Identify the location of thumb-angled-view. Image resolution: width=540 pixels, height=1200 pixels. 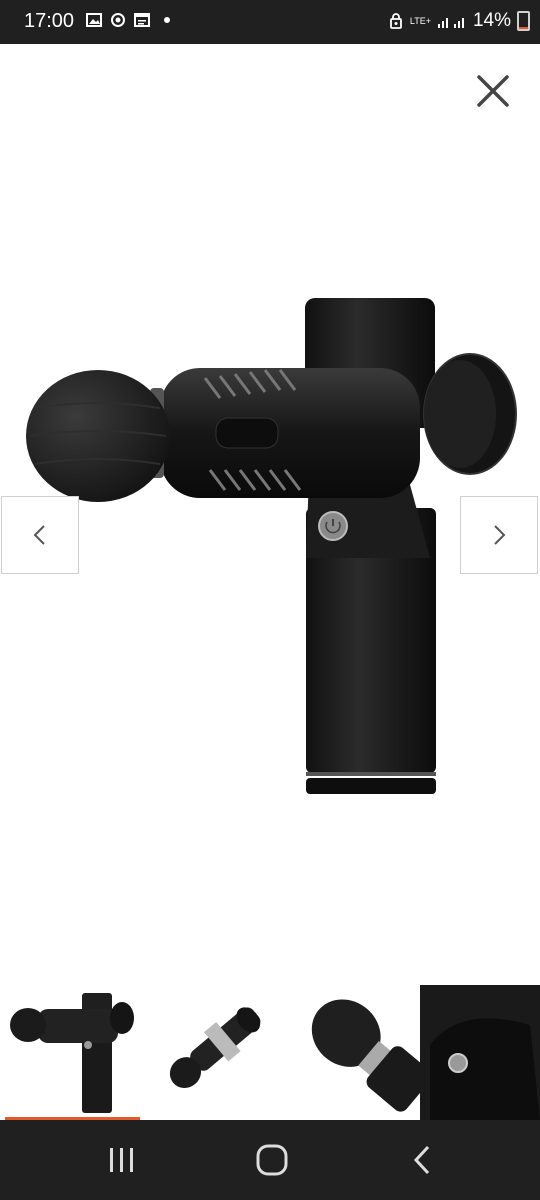
(210, 1052).